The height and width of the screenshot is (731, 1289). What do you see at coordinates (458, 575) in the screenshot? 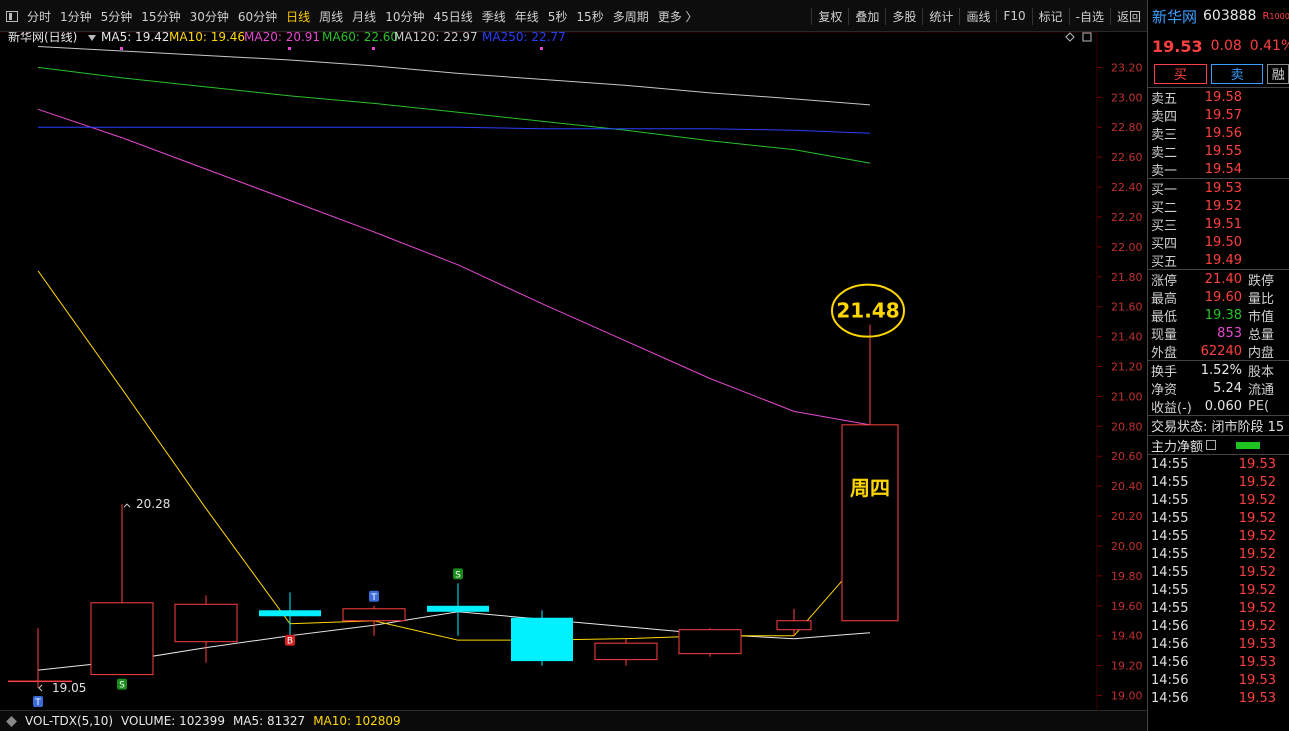
I see `signal-marker-label: S` at bounding box center [458, 575].